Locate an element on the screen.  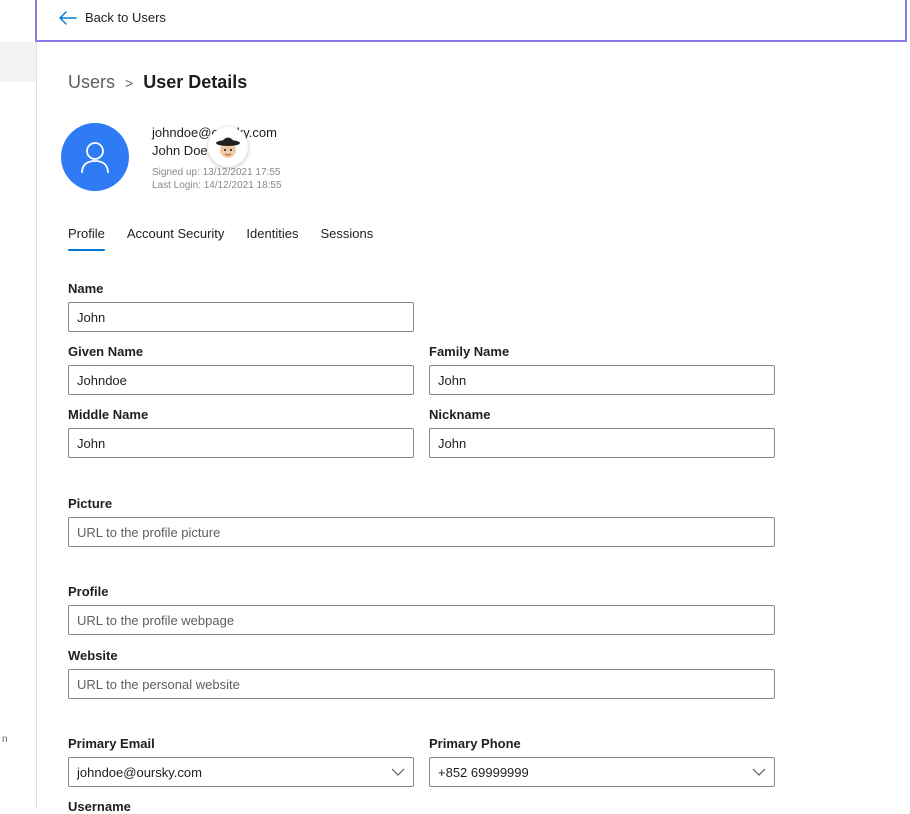
left-navigation-rail: n is located at coordinates (18, 403).